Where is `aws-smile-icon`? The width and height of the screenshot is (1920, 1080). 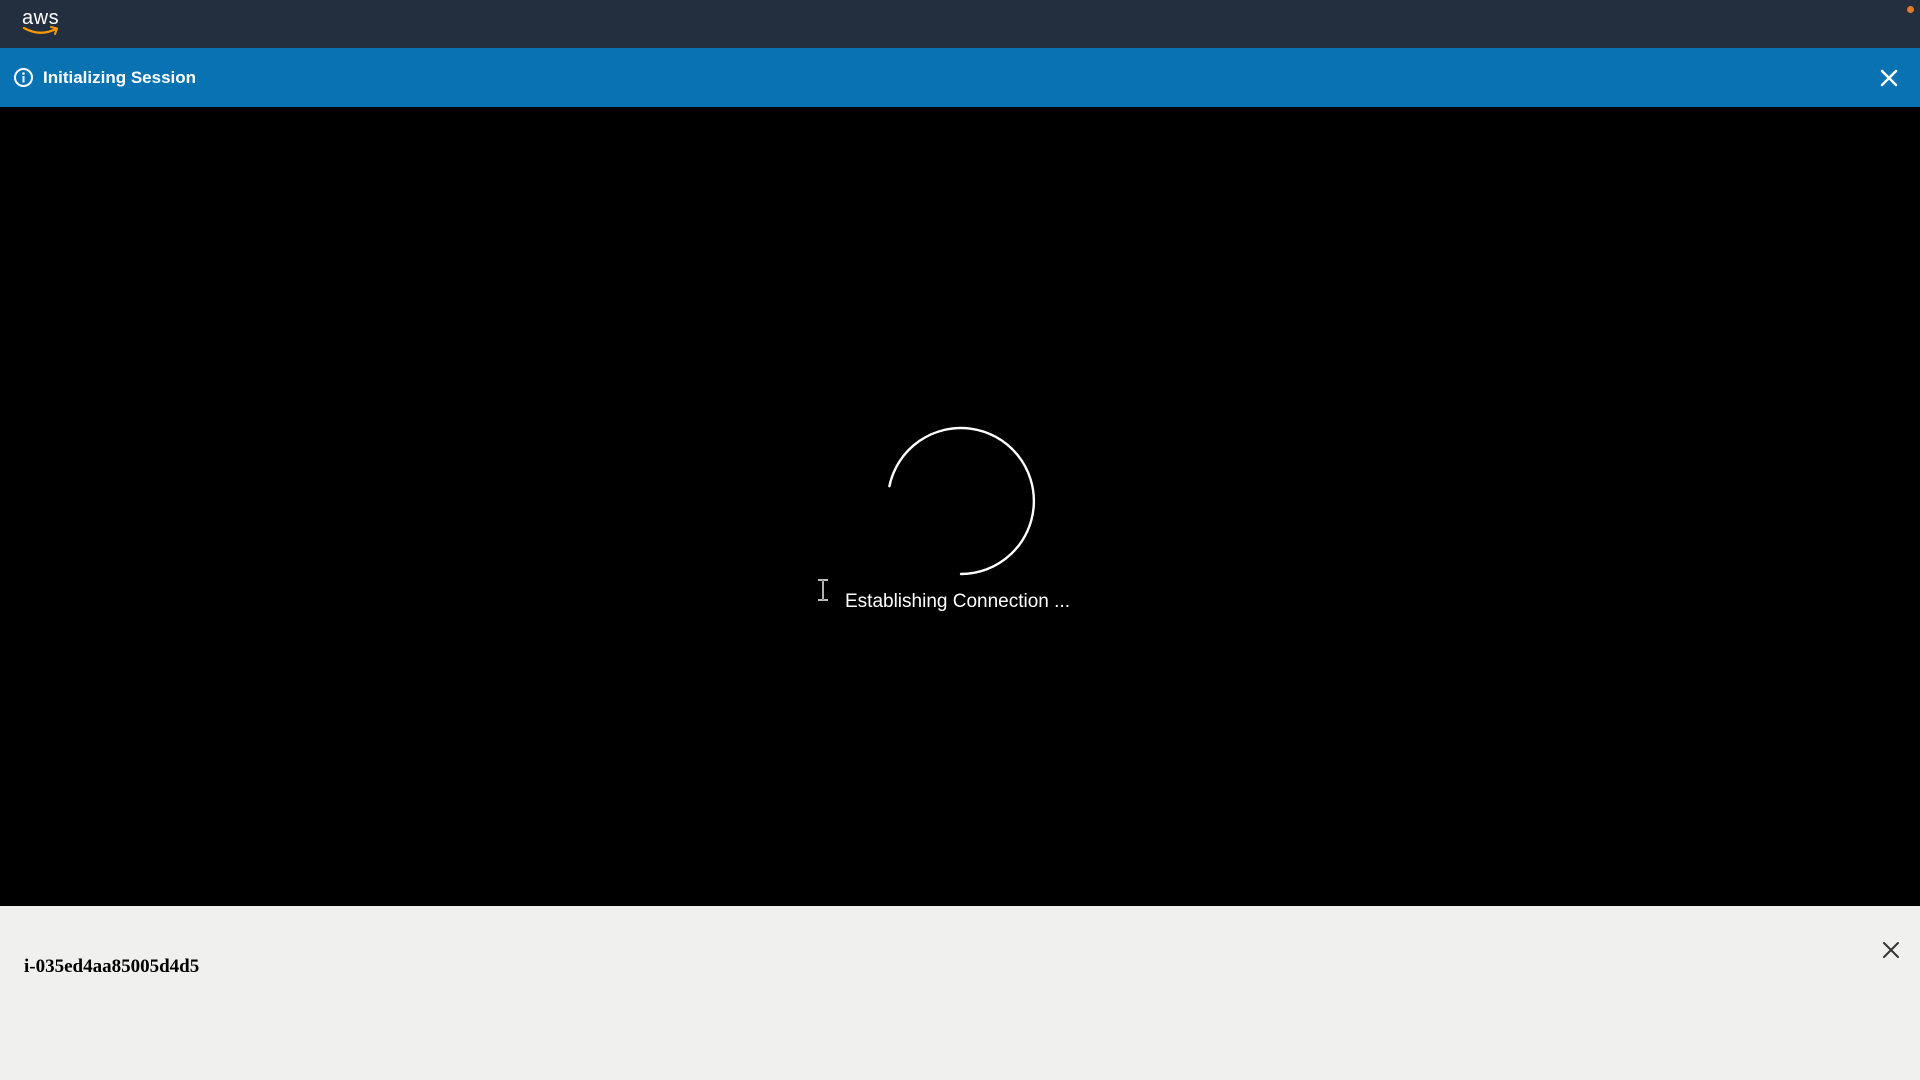
aws-smile-icon is located at coordinates (40, 30).